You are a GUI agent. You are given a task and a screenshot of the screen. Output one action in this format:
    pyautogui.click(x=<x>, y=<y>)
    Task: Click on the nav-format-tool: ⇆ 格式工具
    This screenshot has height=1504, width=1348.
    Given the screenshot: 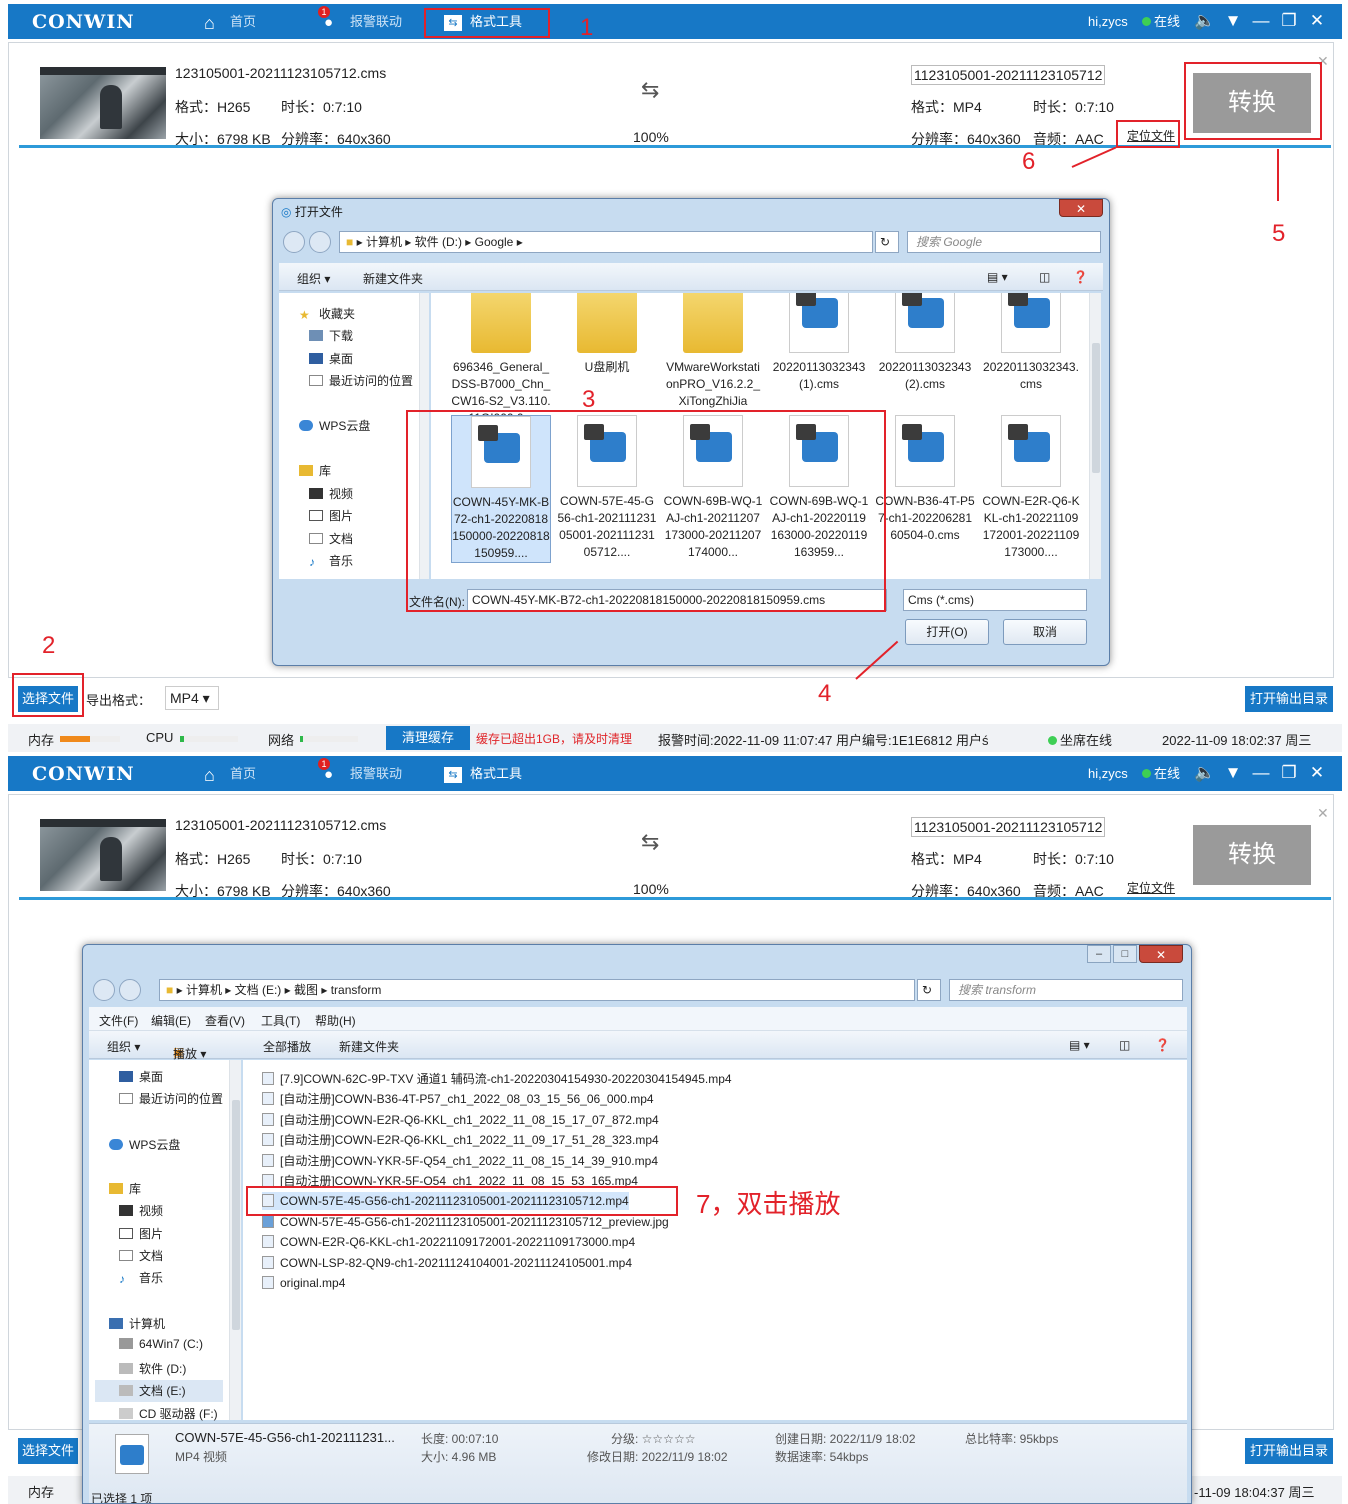 What is the action you would take?
    pyautogui.click(x=483, y=774)
    